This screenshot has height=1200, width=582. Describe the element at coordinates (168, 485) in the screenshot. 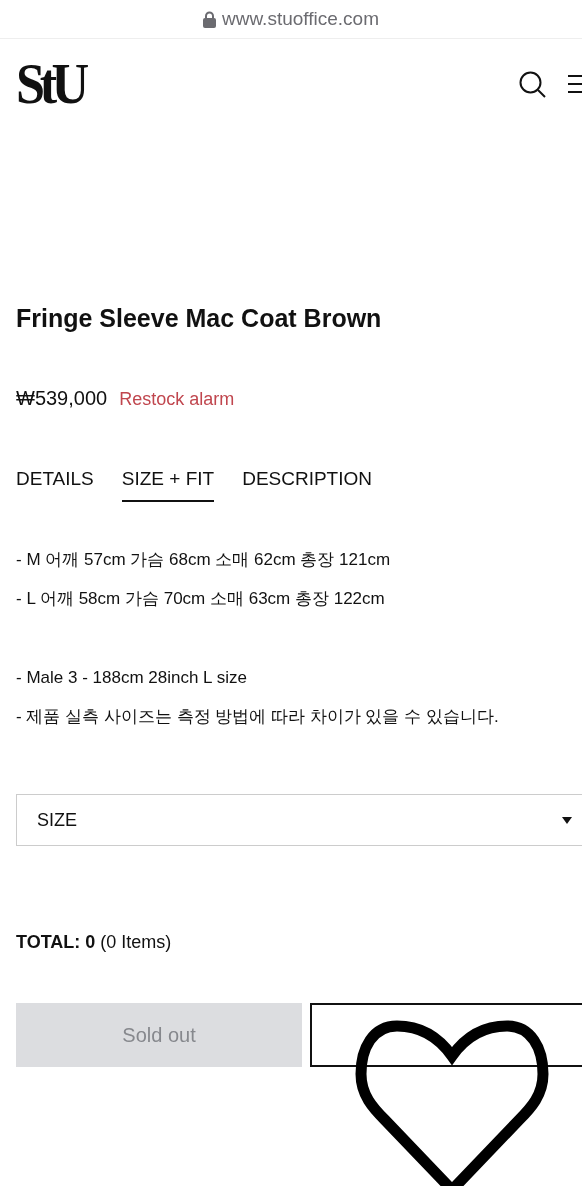

I see `tab: SIZE + FIT` at that location.